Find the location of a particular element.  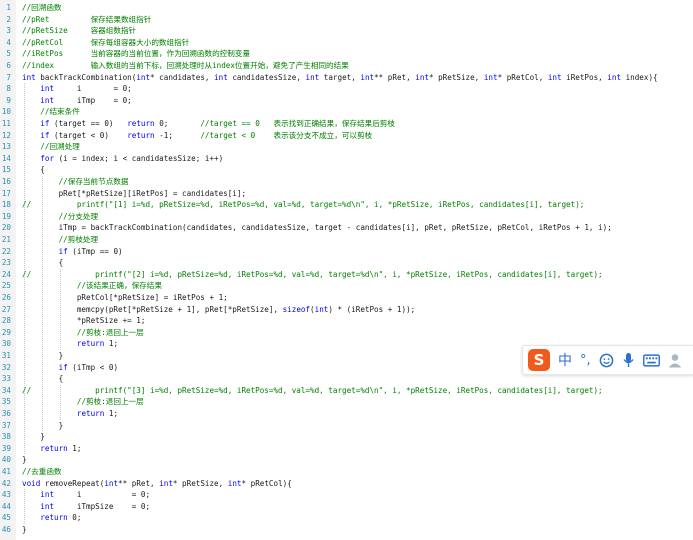

code-text: //iRetPos 当前容器的当前位置，作为回溯函数的控制变量 is located at coordinates (136, 54).